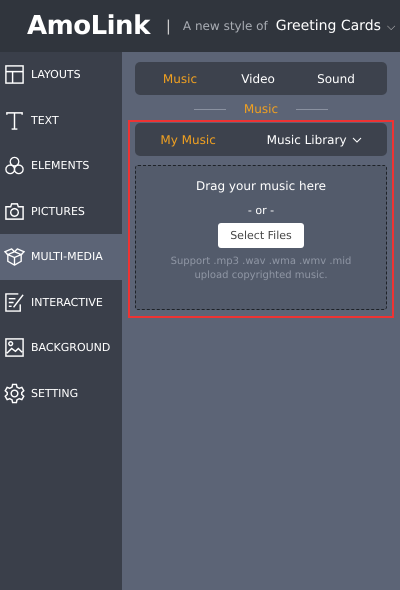 This screenshot has height=590, width=400. What do you see at coordinates (225, 26) in the screenshot?
I see `tagline: A new style of` at bounding box center [225, 26].